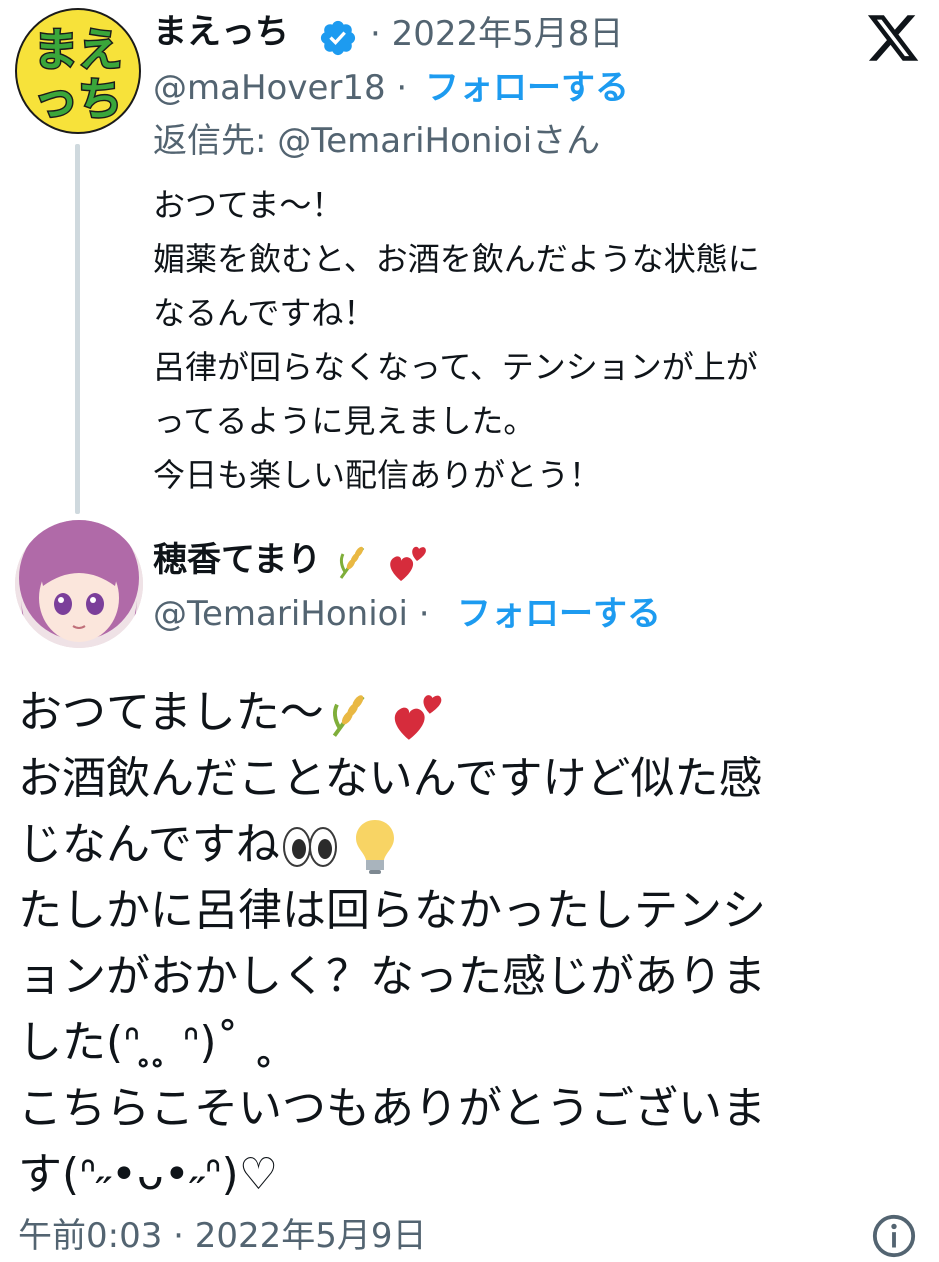  I want to click on reply-line: 呂律が回らなくなって、テンションが上が, so click(455, 367).